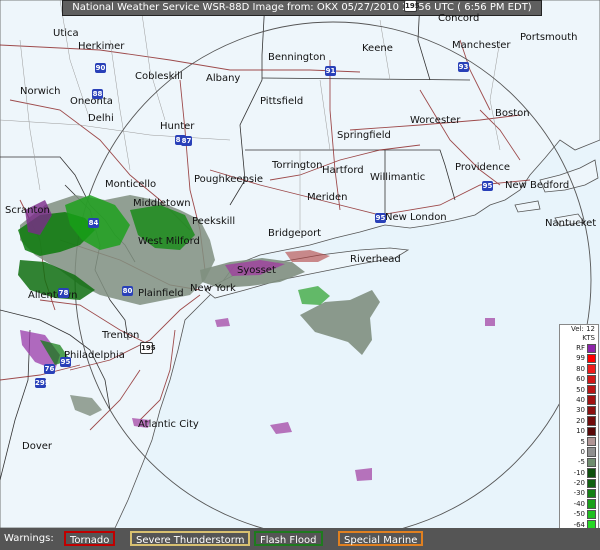 The height and width of the screenshot is (550, 600). I want to click on legend-row: 50, so click(579, 390).